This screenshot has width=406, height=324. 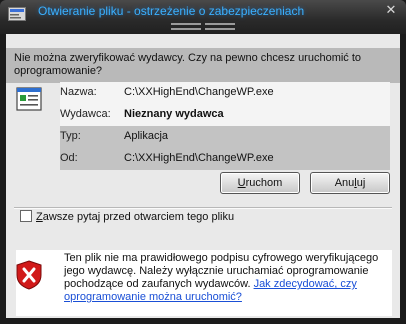 What do you see at coordinates (344, 183) in the screenshot?
I see `cancel-button-label-pre: Anu` at bounding box center [344, 183].